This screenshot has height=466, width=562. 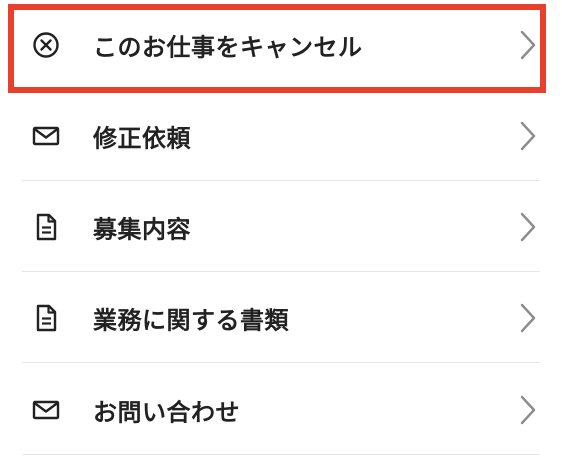 I want to click on cancel-circle-icon, so click(x=46, y=45).